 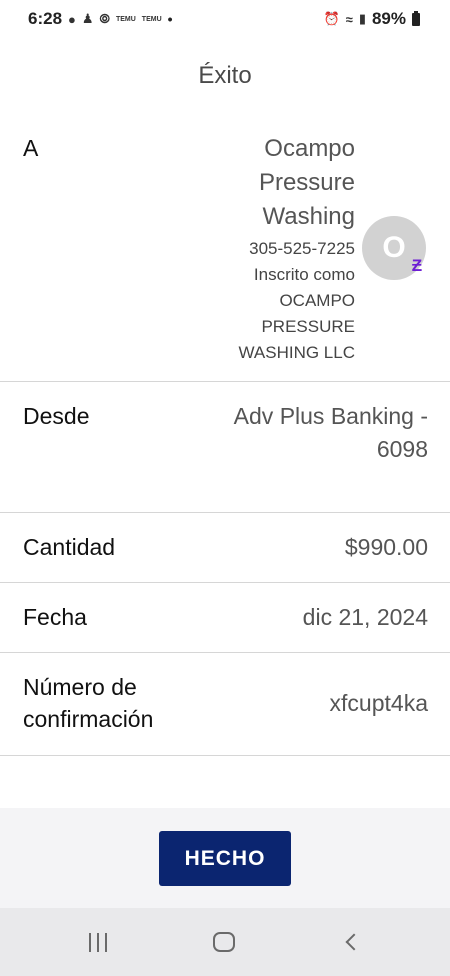 What do you see at coordinates (317, 300) in the screenshot?
I see `enrolled-name-line1: OCAMPO` at bounding box center [317, 300].